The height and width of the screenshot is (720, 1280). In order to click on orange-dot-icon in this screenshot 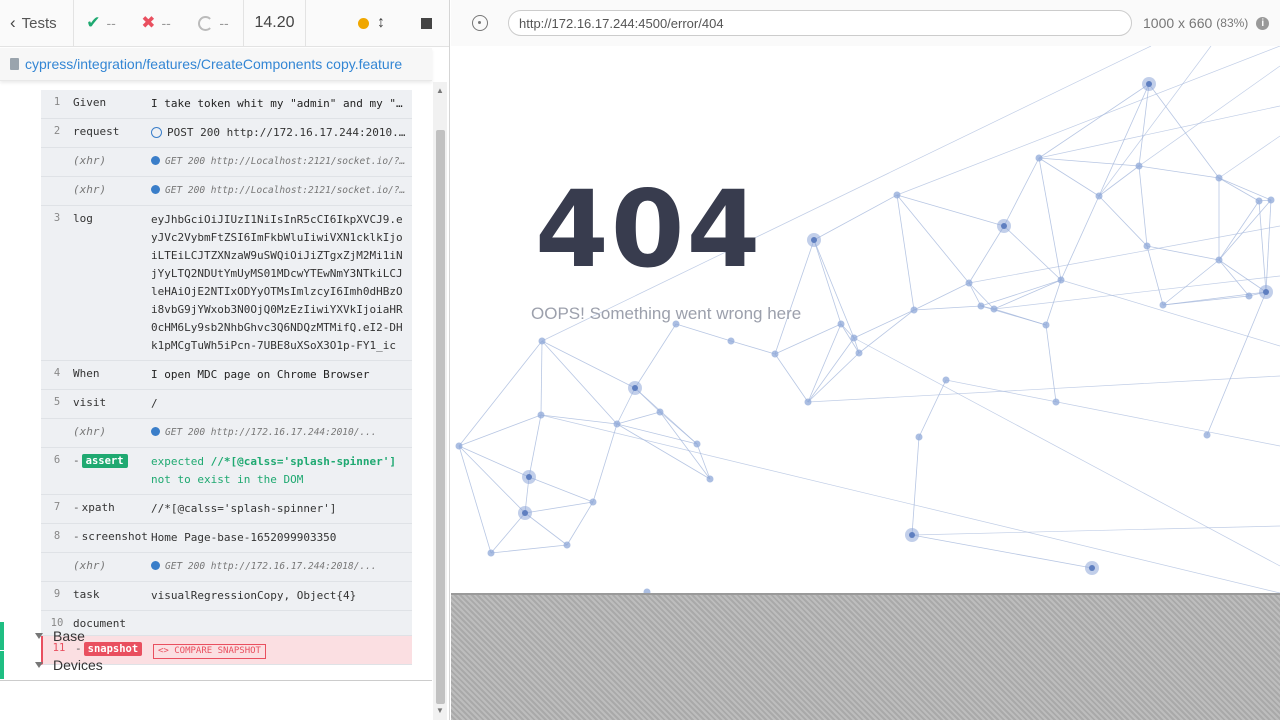, I will do `click(363, 23)`.